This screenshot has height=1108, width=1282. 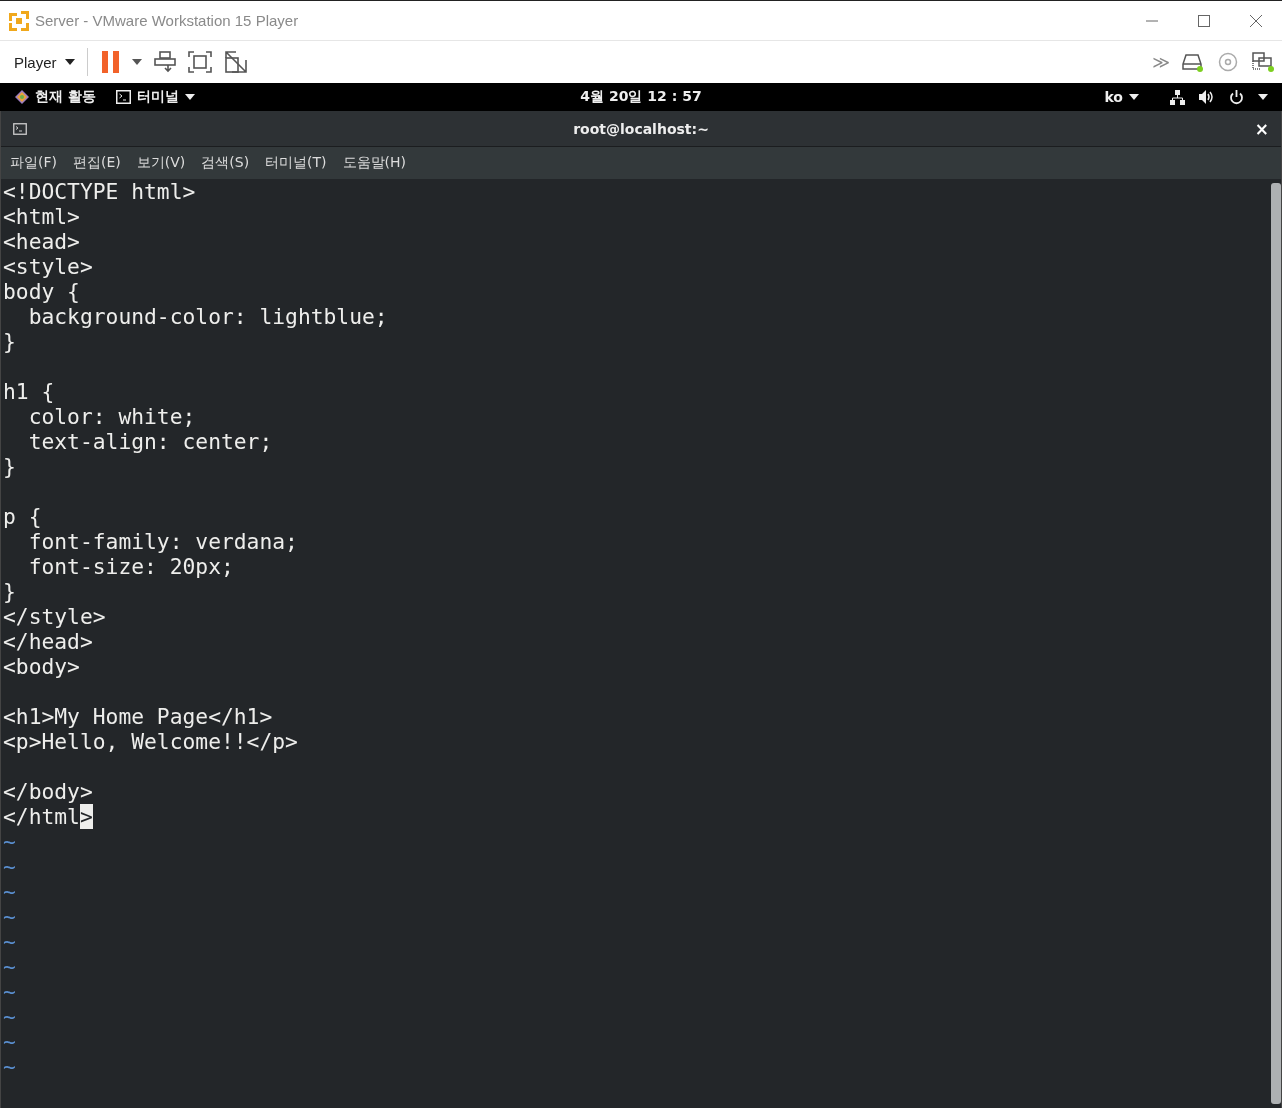 I want to click on volume-icon, so click(x=1207, y=97).